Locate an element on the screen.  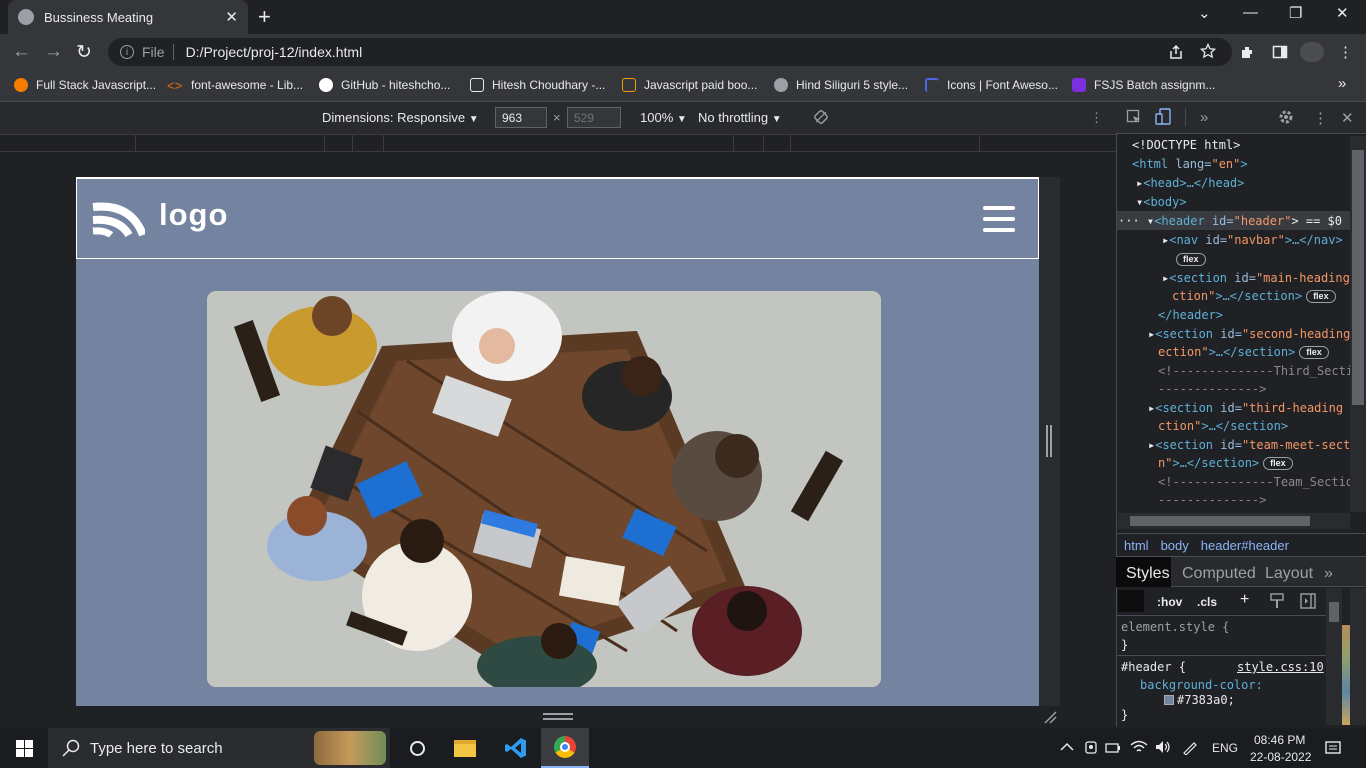
styles-filter-input is located at coordinates (1131, 601).